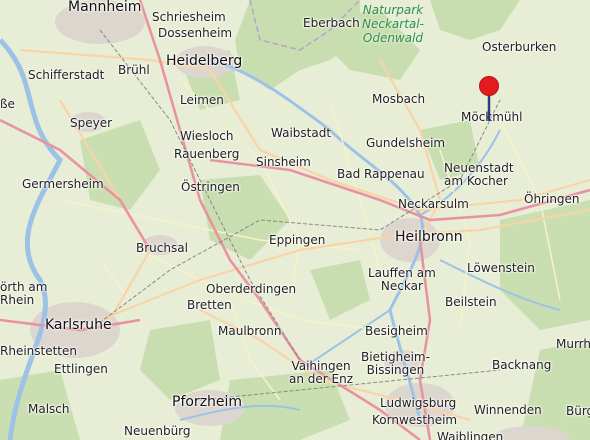 The image size is (590, 440). Describe the element at coordinates (578, 411) in the screenshot. I see `place-label-burg: Bürg` at that location.